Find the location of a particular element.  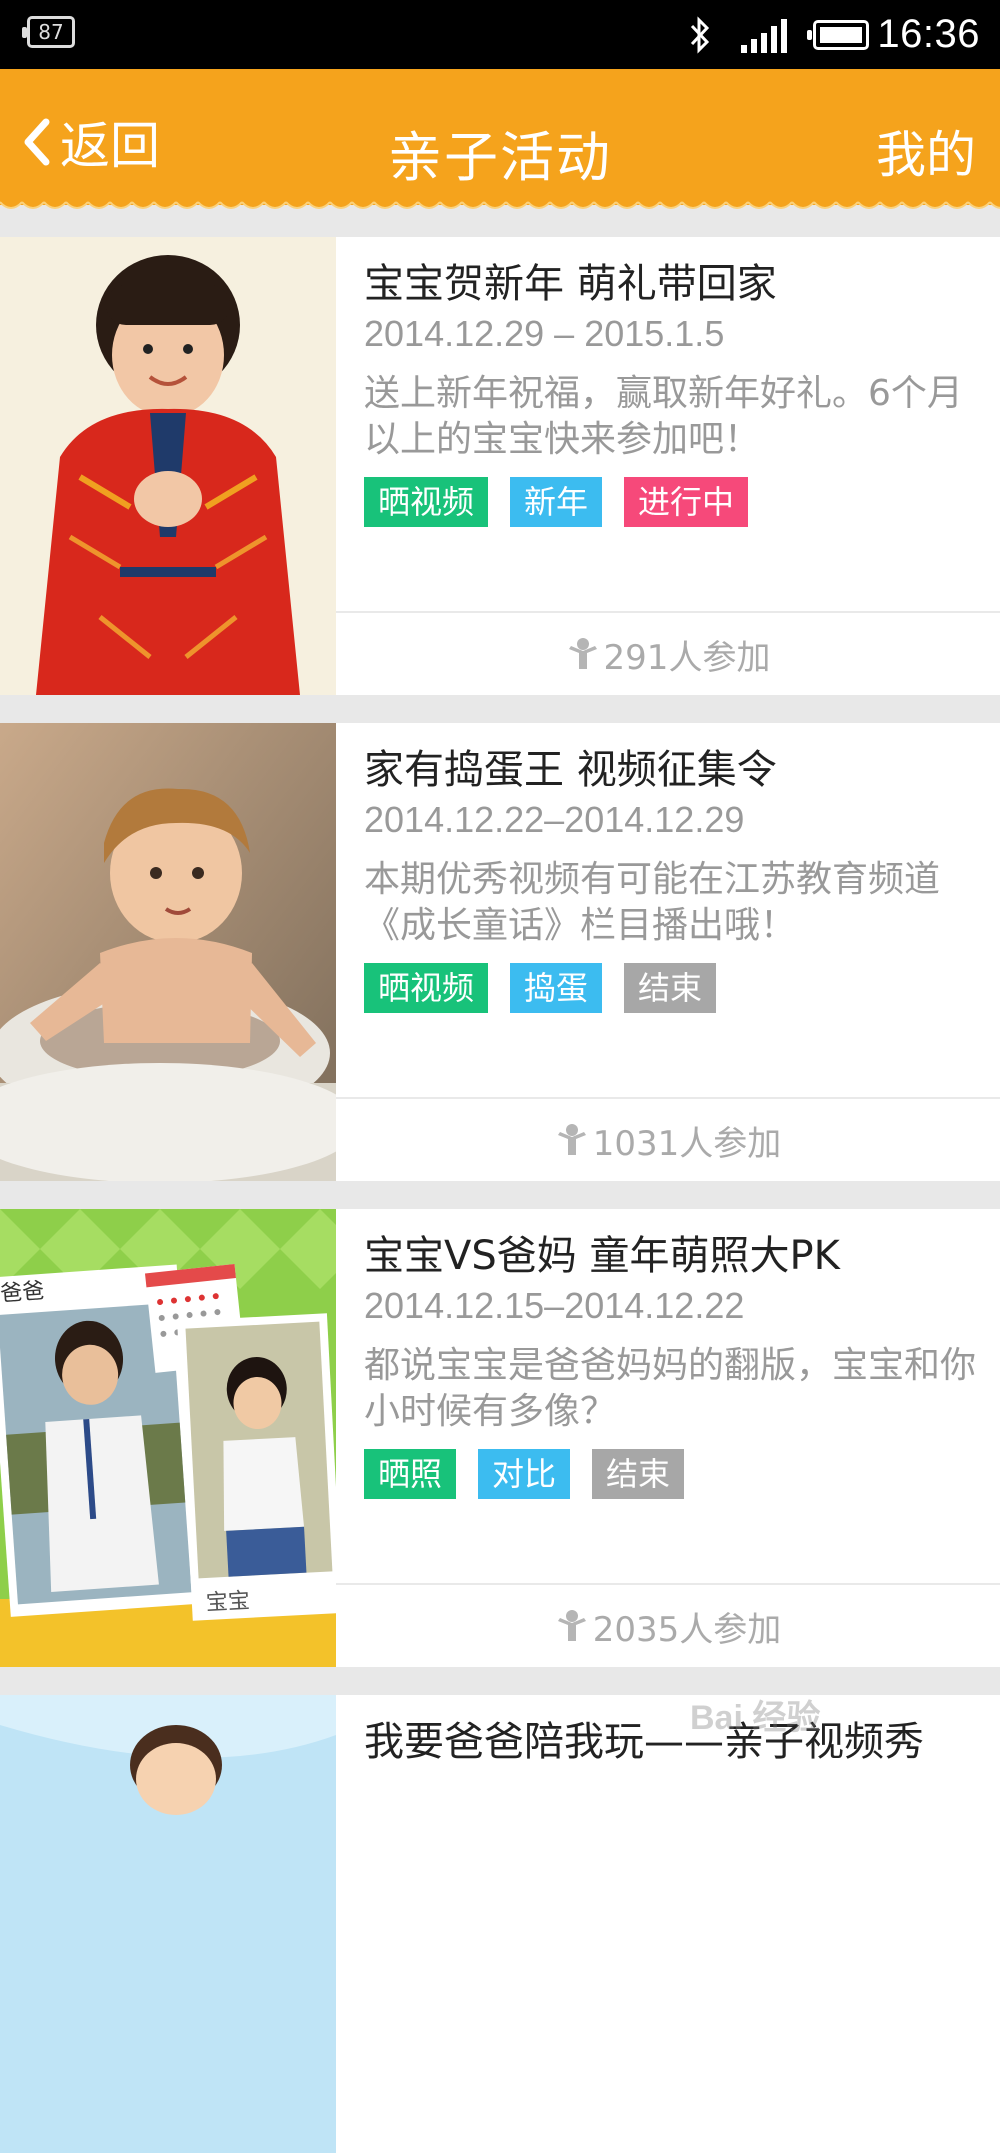

bluetooth-icon is located at coordinates (700, 34).